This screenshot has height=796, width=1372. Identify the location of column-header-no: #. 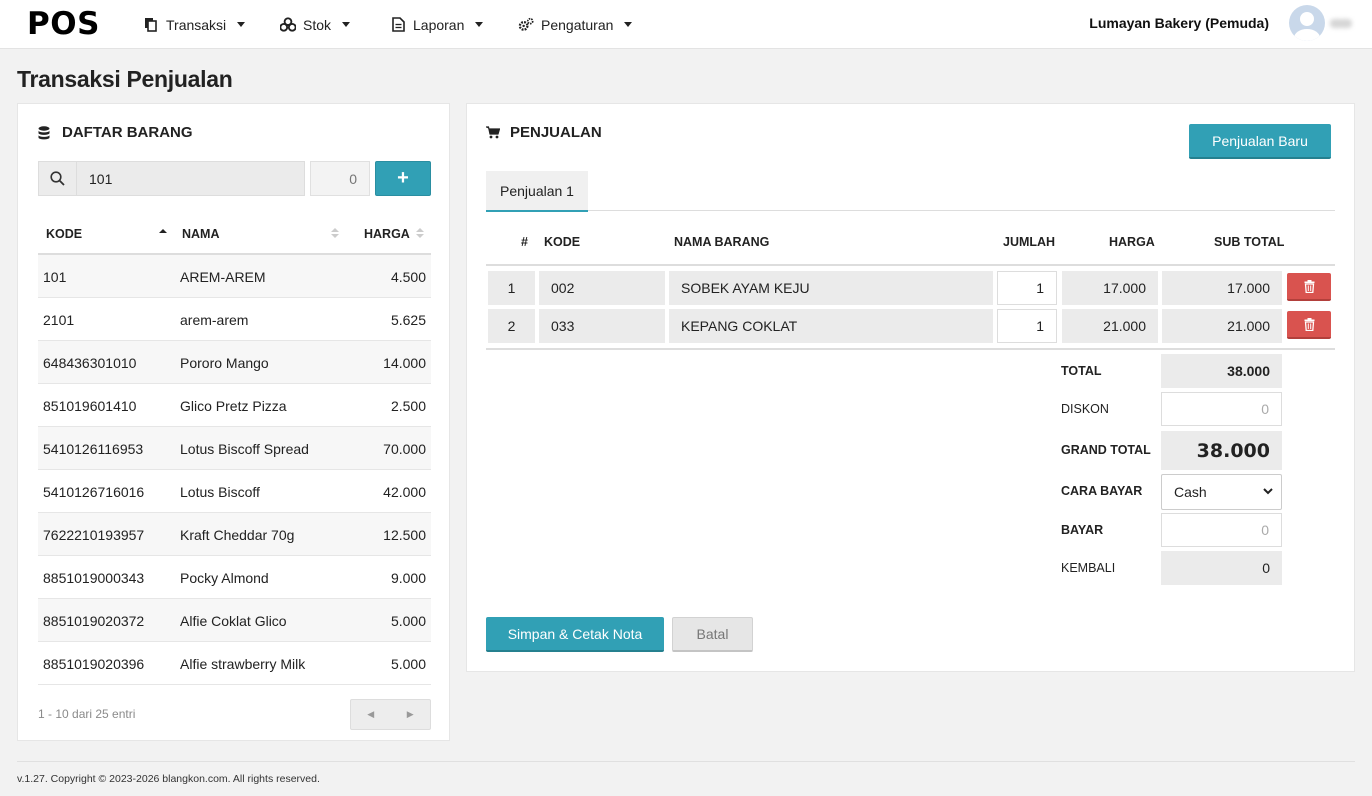
(524, 242).